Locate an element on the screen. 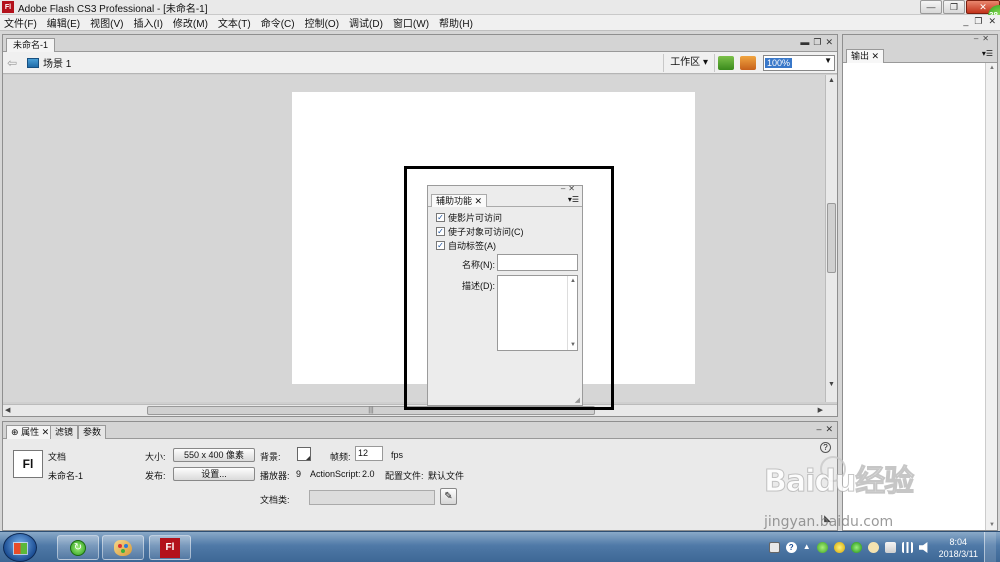  properties-panel-controls: – ✕ is located at coordinates (824, 429).